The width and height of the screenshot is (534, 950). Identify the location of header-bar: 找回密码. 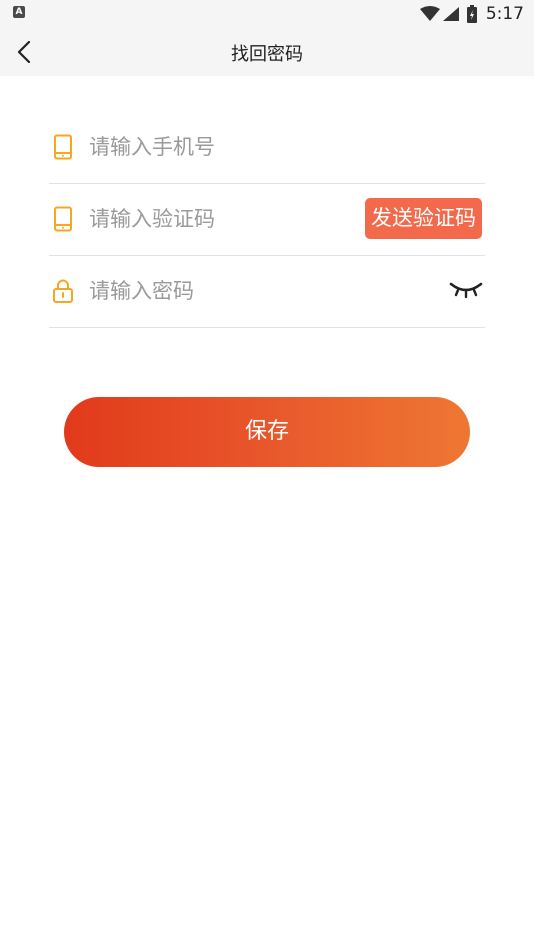
(267, 52).